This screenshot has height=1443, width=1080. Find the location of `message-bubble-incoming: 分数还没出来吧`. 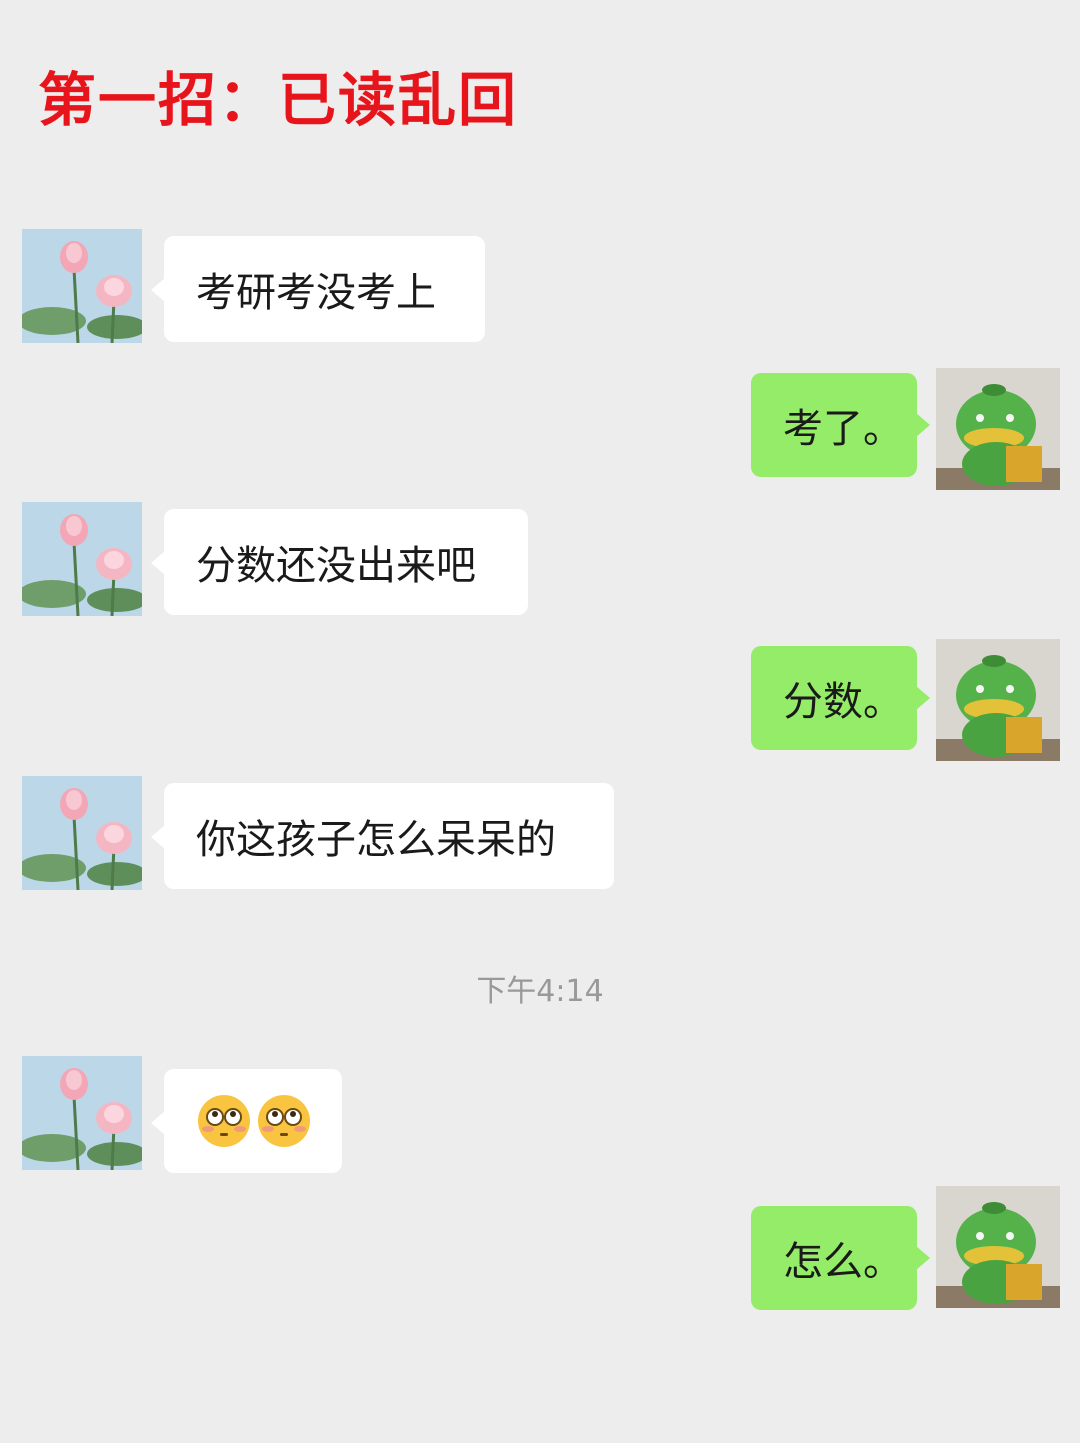

message-bubble-incoming: 分数还没出来吧 is located at coordinates (339, 562).